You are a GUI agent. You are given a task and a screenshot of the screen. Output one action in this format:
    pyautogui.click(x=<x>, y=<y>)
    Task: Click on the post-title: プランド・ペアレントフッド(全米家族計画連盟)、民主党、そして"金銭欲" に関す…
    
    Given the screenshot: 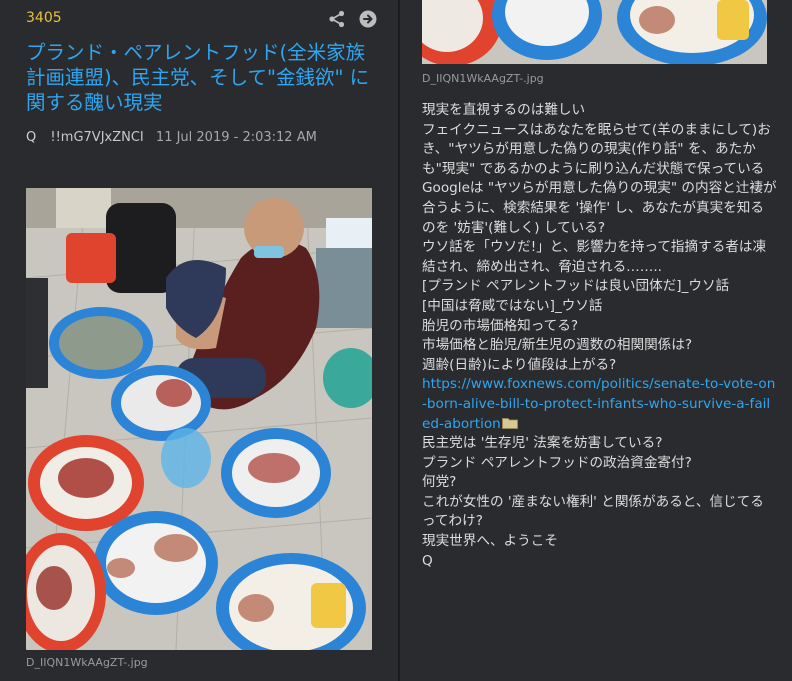 What is the action you would take?
    pyautogui.click(x=201, y=77)
    